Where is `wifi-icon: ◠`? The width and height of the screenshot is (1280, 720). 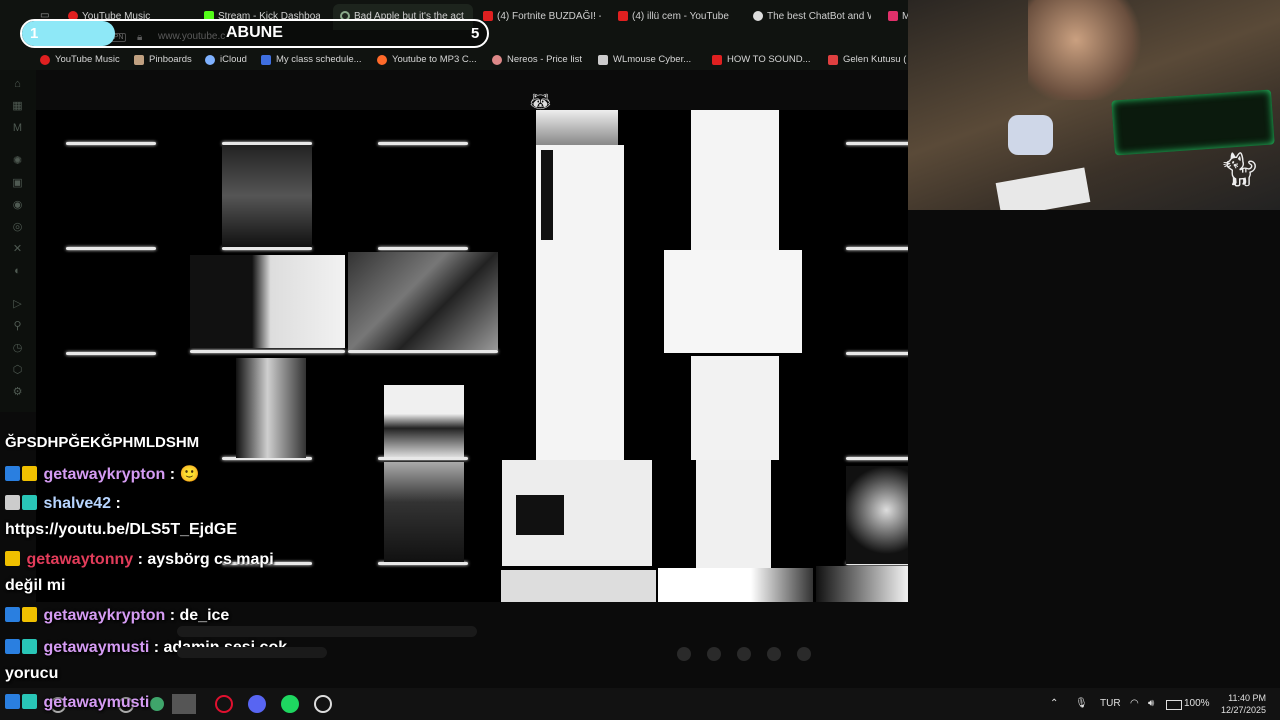 wifi-icon: ◠ is located at coordinates (1134, 703).